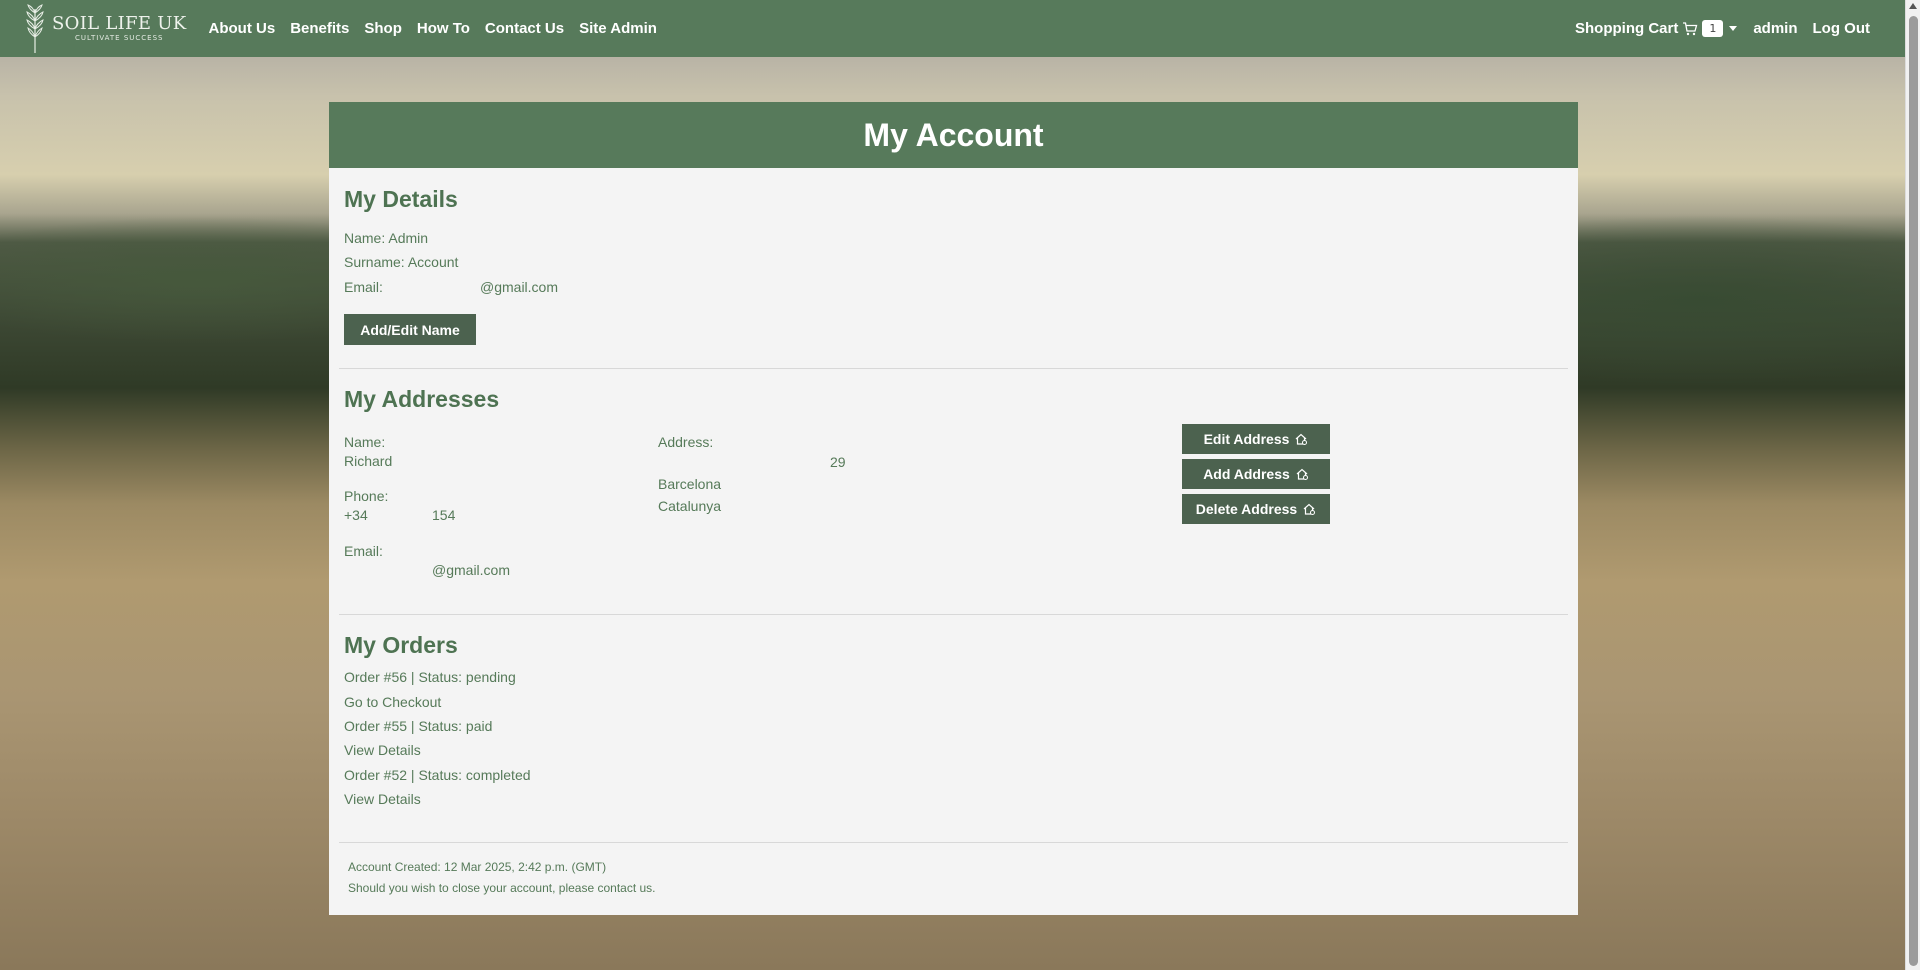 Image resolution: width=1920 pixels, height=970 pixels. Describe the element at coordinates (356, 515) in the screenshot. I see `address-phone-prefix: +34` at that location.